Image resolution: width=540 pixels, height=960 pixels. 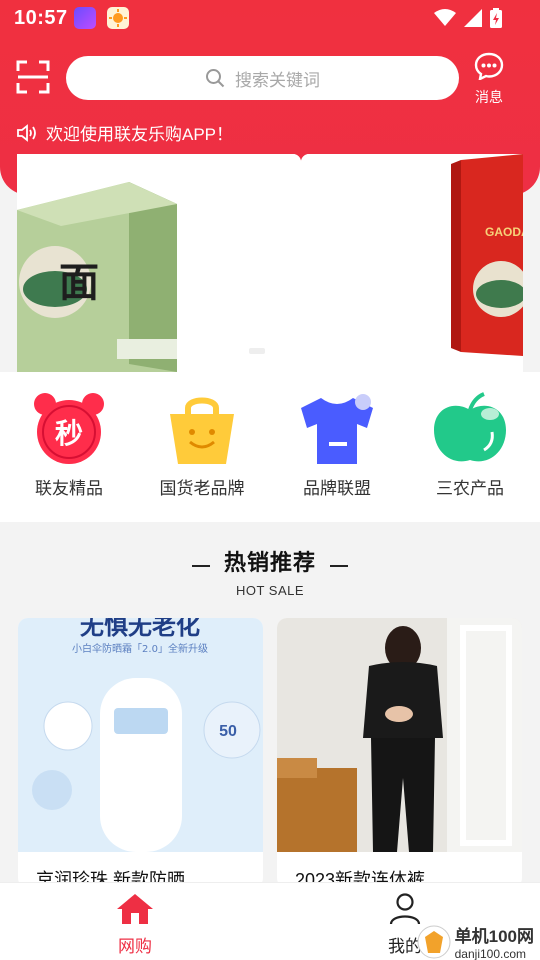 I want to click on banner-slide-next: GAODA, so click(x=412, y=263).